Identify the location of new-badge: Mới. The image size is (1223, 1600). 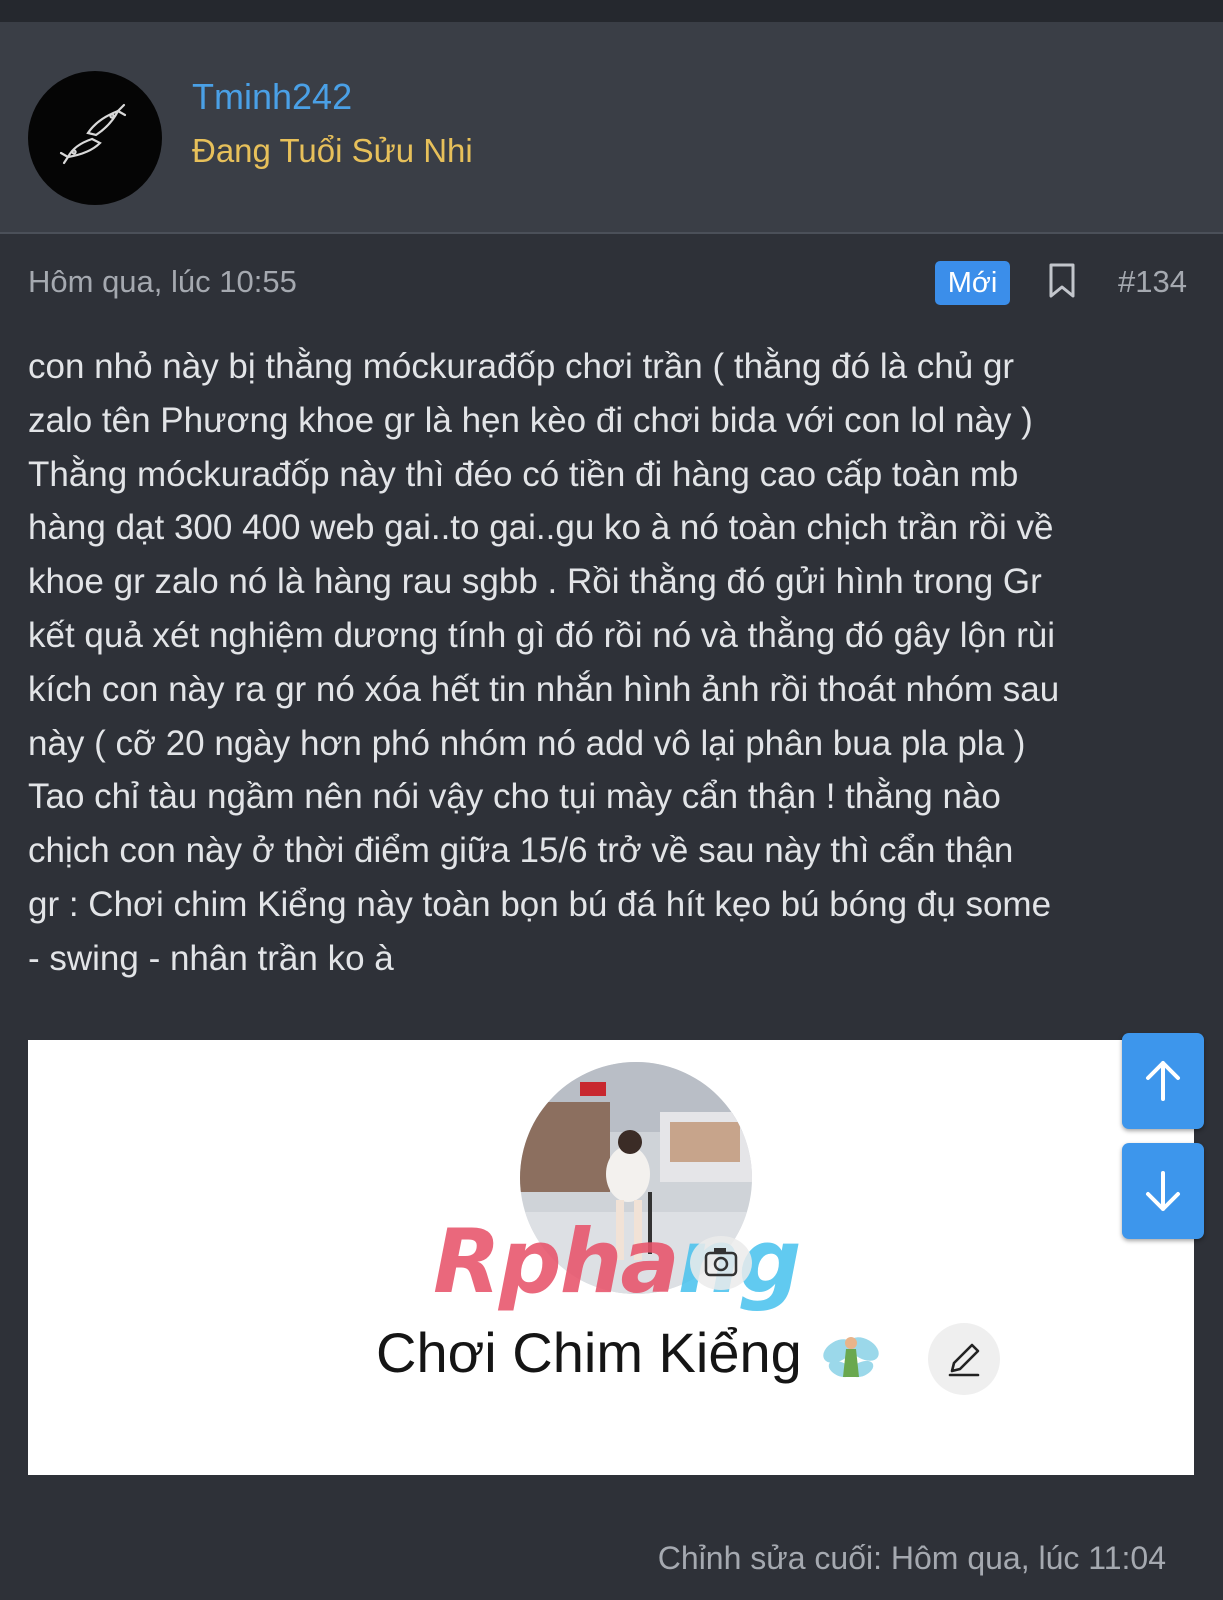
(972, 283).